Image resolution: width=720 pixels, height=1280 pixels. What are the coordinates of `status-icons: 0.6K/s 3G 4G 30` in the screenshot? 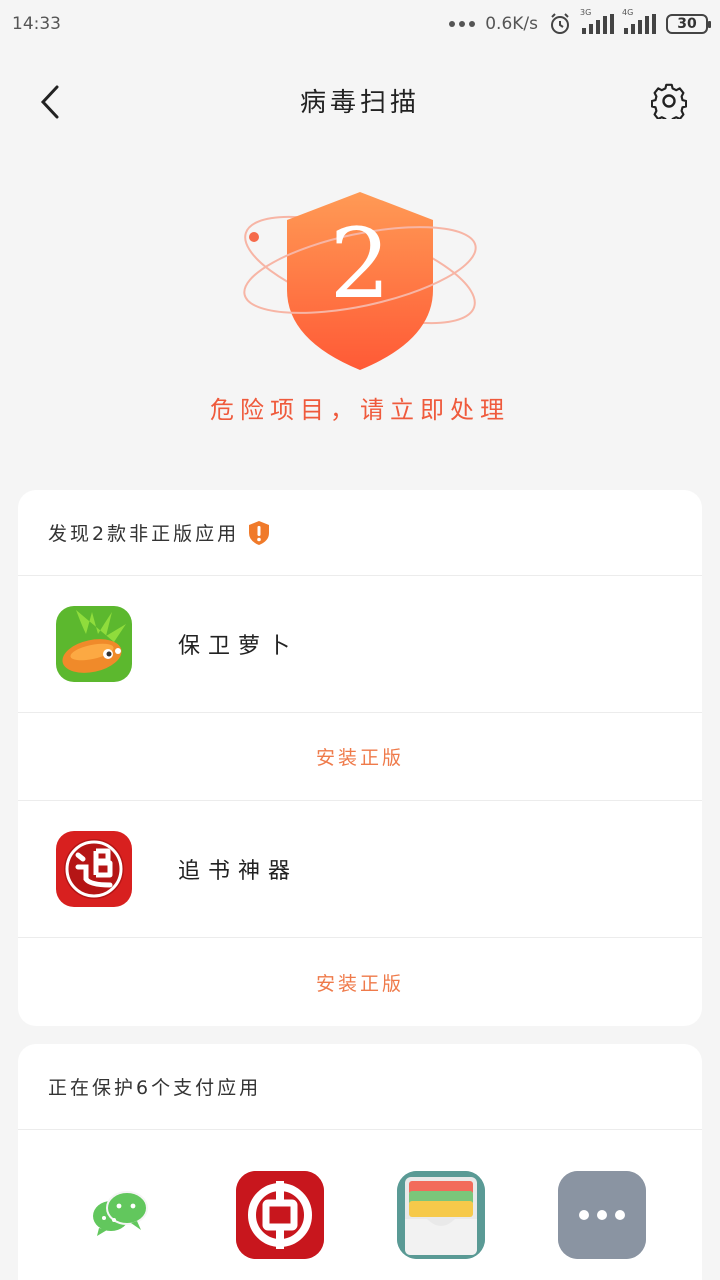 It's located at (580, 22).